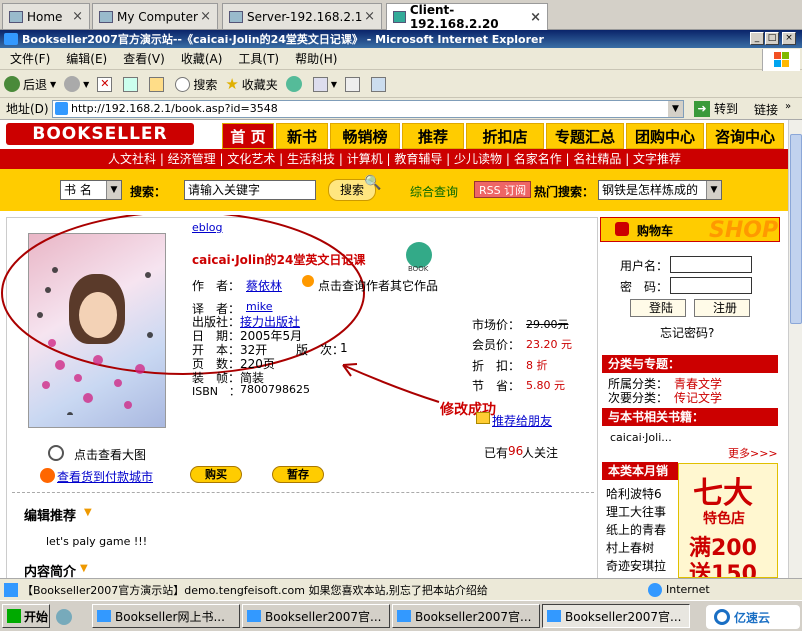 This screenshot has height=631, width=802. I want to click on arrow-circle-icon, so click(308, 281).